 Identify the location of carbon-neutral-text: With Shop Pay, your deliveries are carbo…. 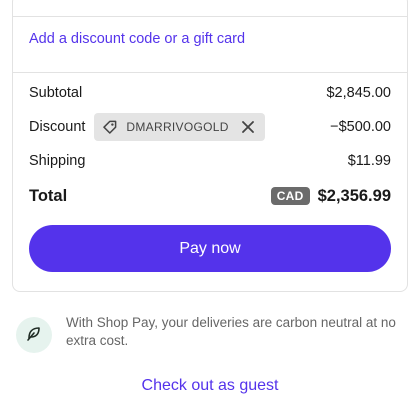
(231, 331).